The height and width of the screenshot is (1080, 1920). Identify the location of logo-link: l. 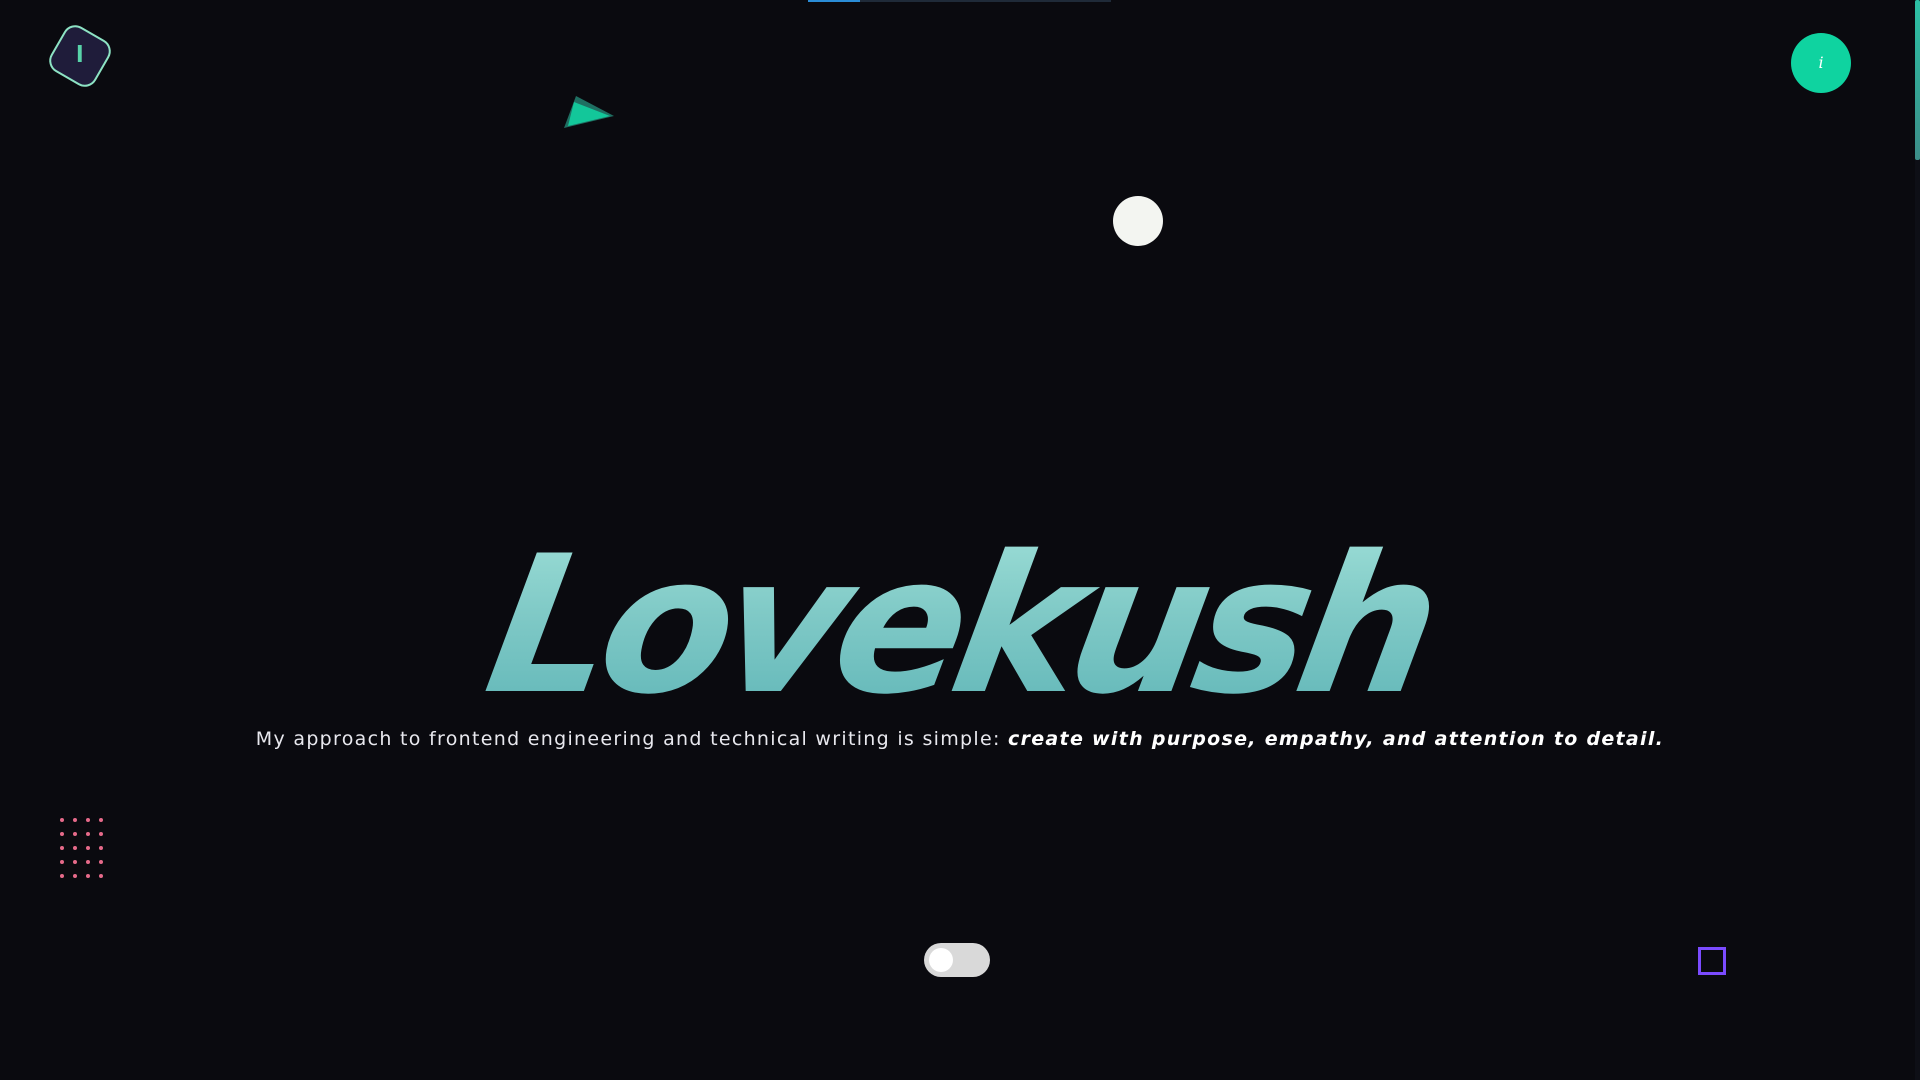
(80, 56).